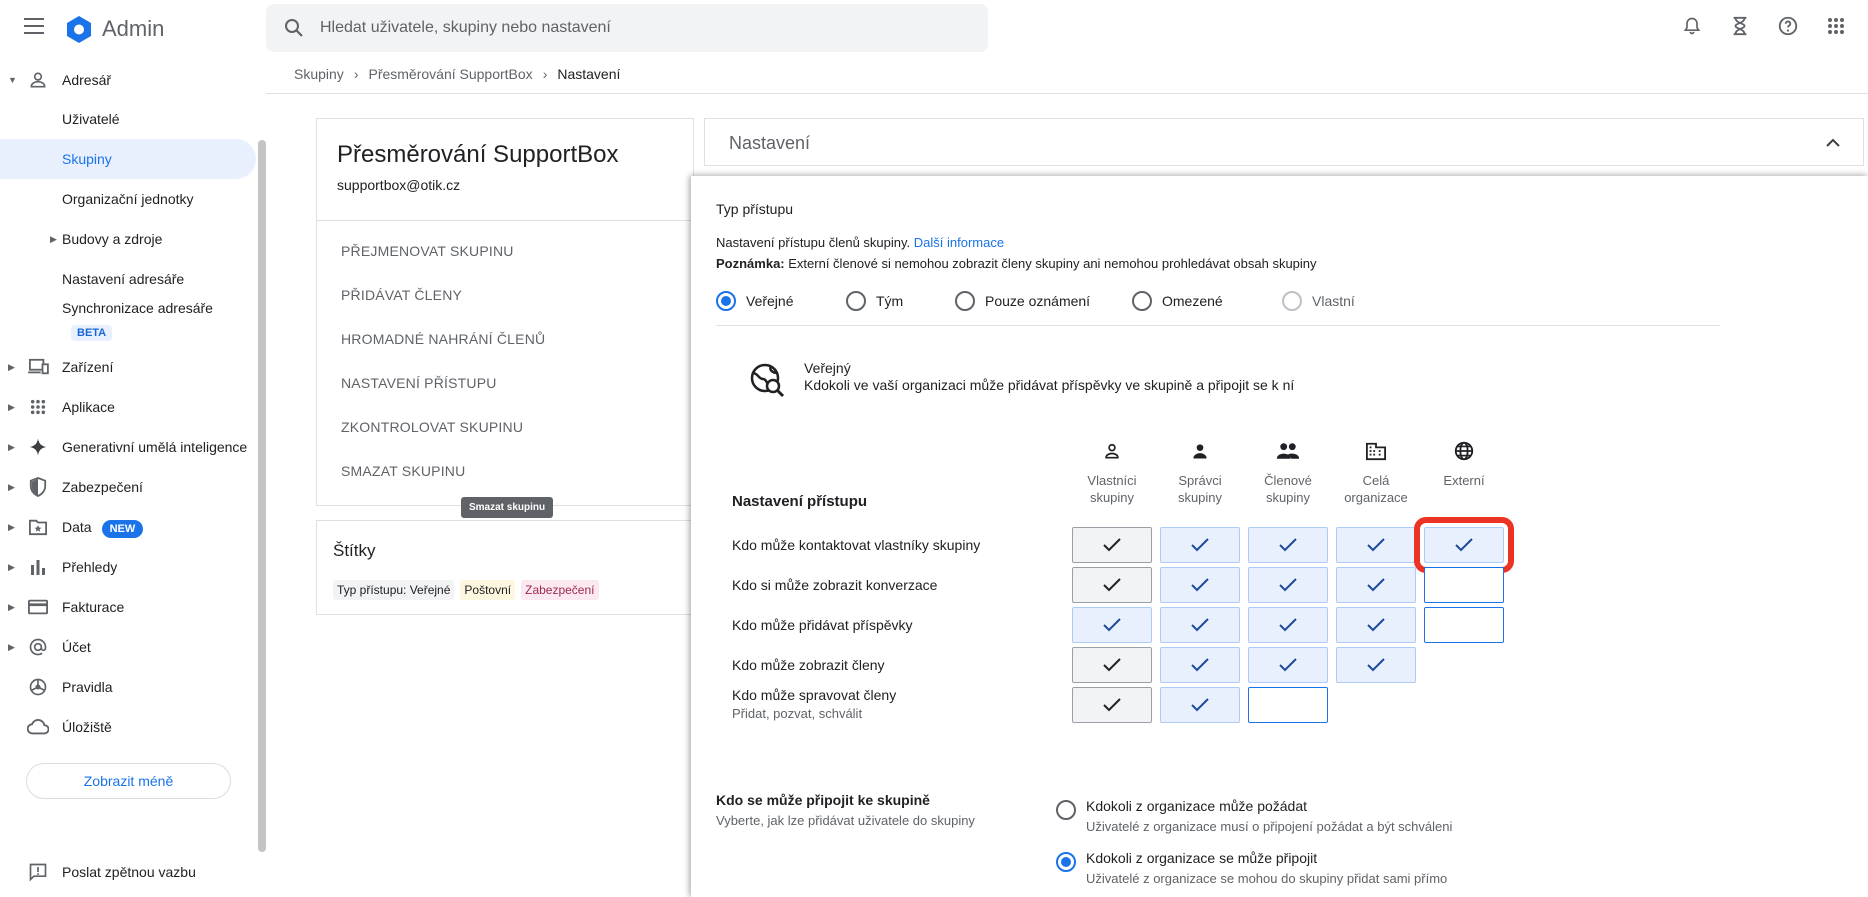 The image size is (1868, 897). I want to click on breadcrumb-group: Přesměrování SupportBox, so click(450, 74).